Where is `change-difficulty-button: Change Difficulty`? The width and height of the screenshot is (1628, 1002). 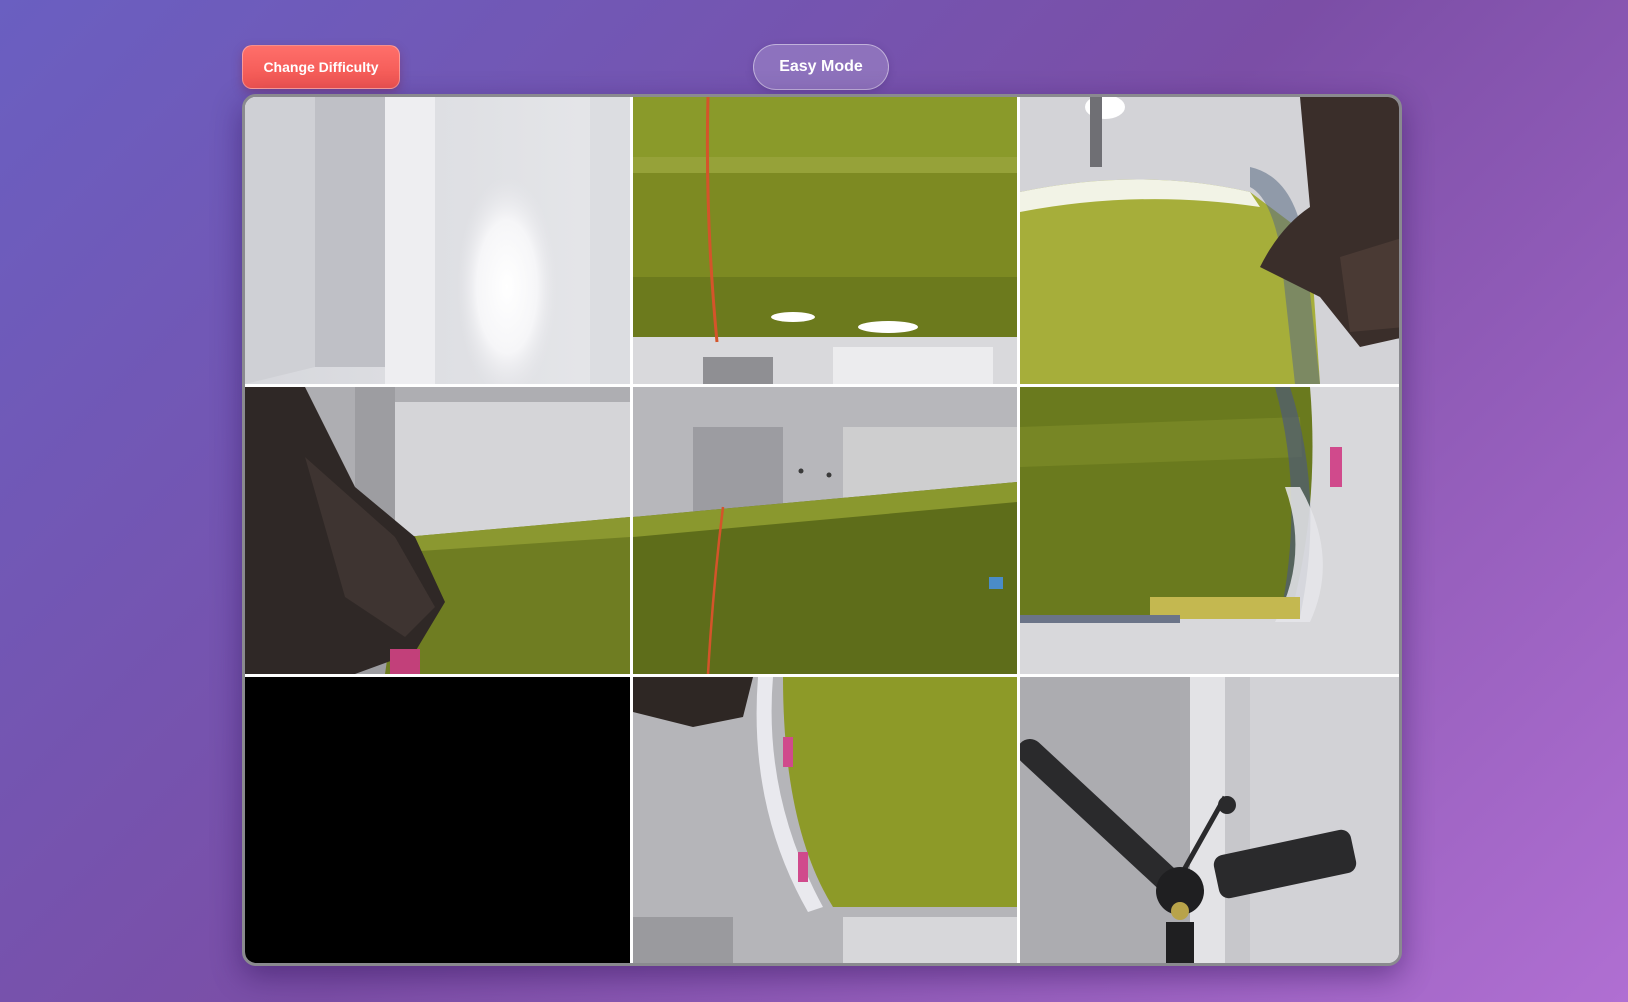
change-difficulty-button: Change Difficulty is located at coordinates (321, 67).